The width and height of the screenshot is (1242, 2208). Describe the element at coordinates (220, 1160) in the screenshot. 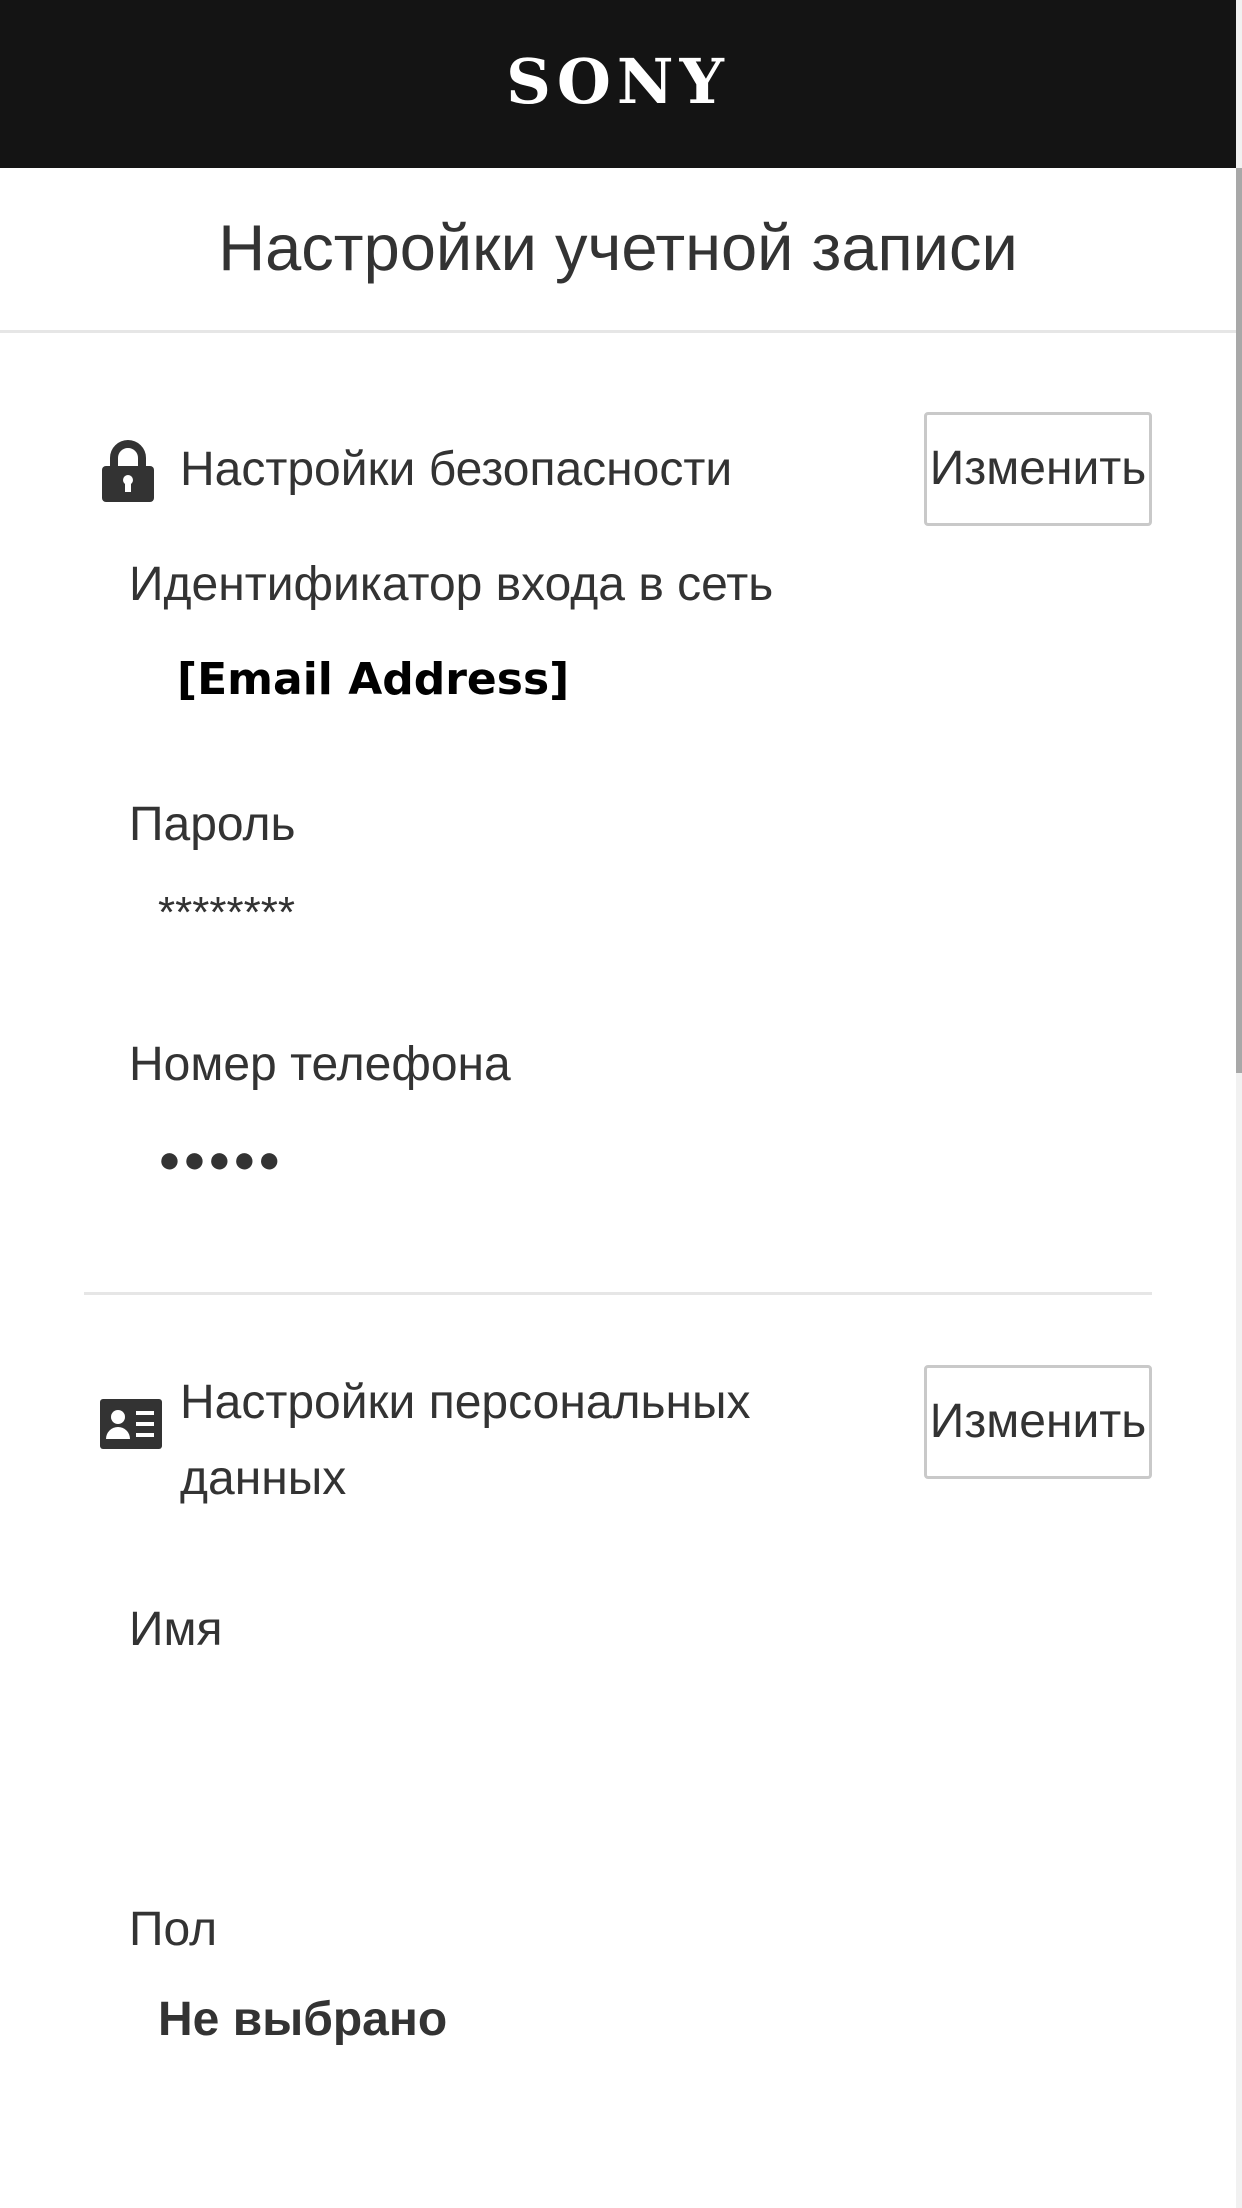

I see `phone-value: ●●●●●` at that location.